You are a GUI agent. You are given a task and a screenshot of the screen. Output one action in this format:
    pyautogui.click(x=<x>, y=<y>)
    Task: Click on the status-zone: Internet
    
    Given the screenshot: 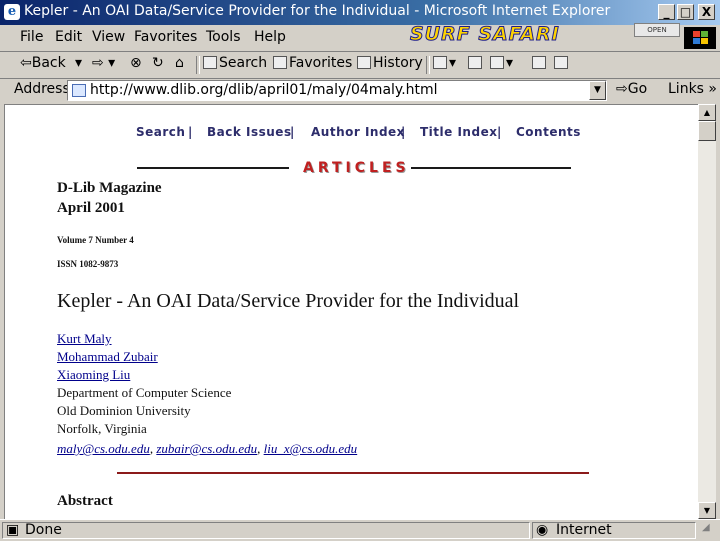 What is the action you would take?
    pyautogui.click(x=584, y=530)
    